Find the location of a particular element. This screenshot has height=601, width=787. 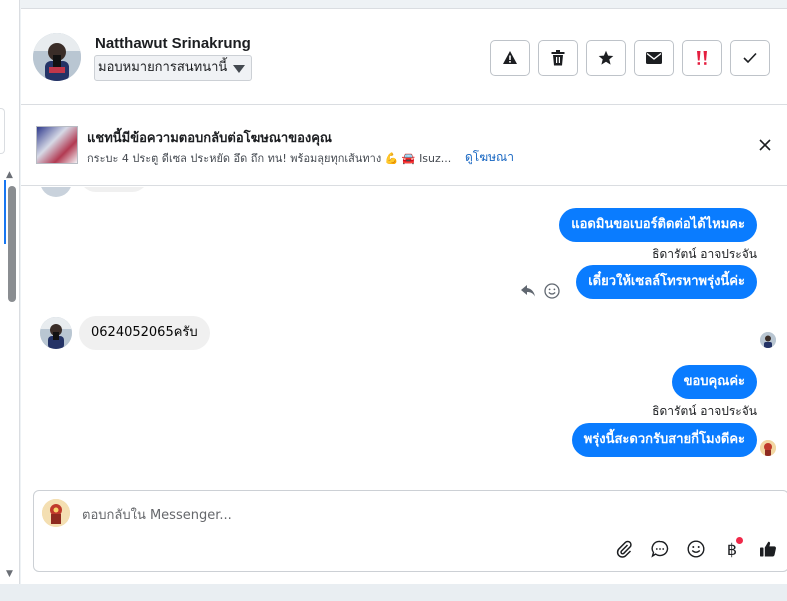

follow-up-button is located at coordinates (702, 58).